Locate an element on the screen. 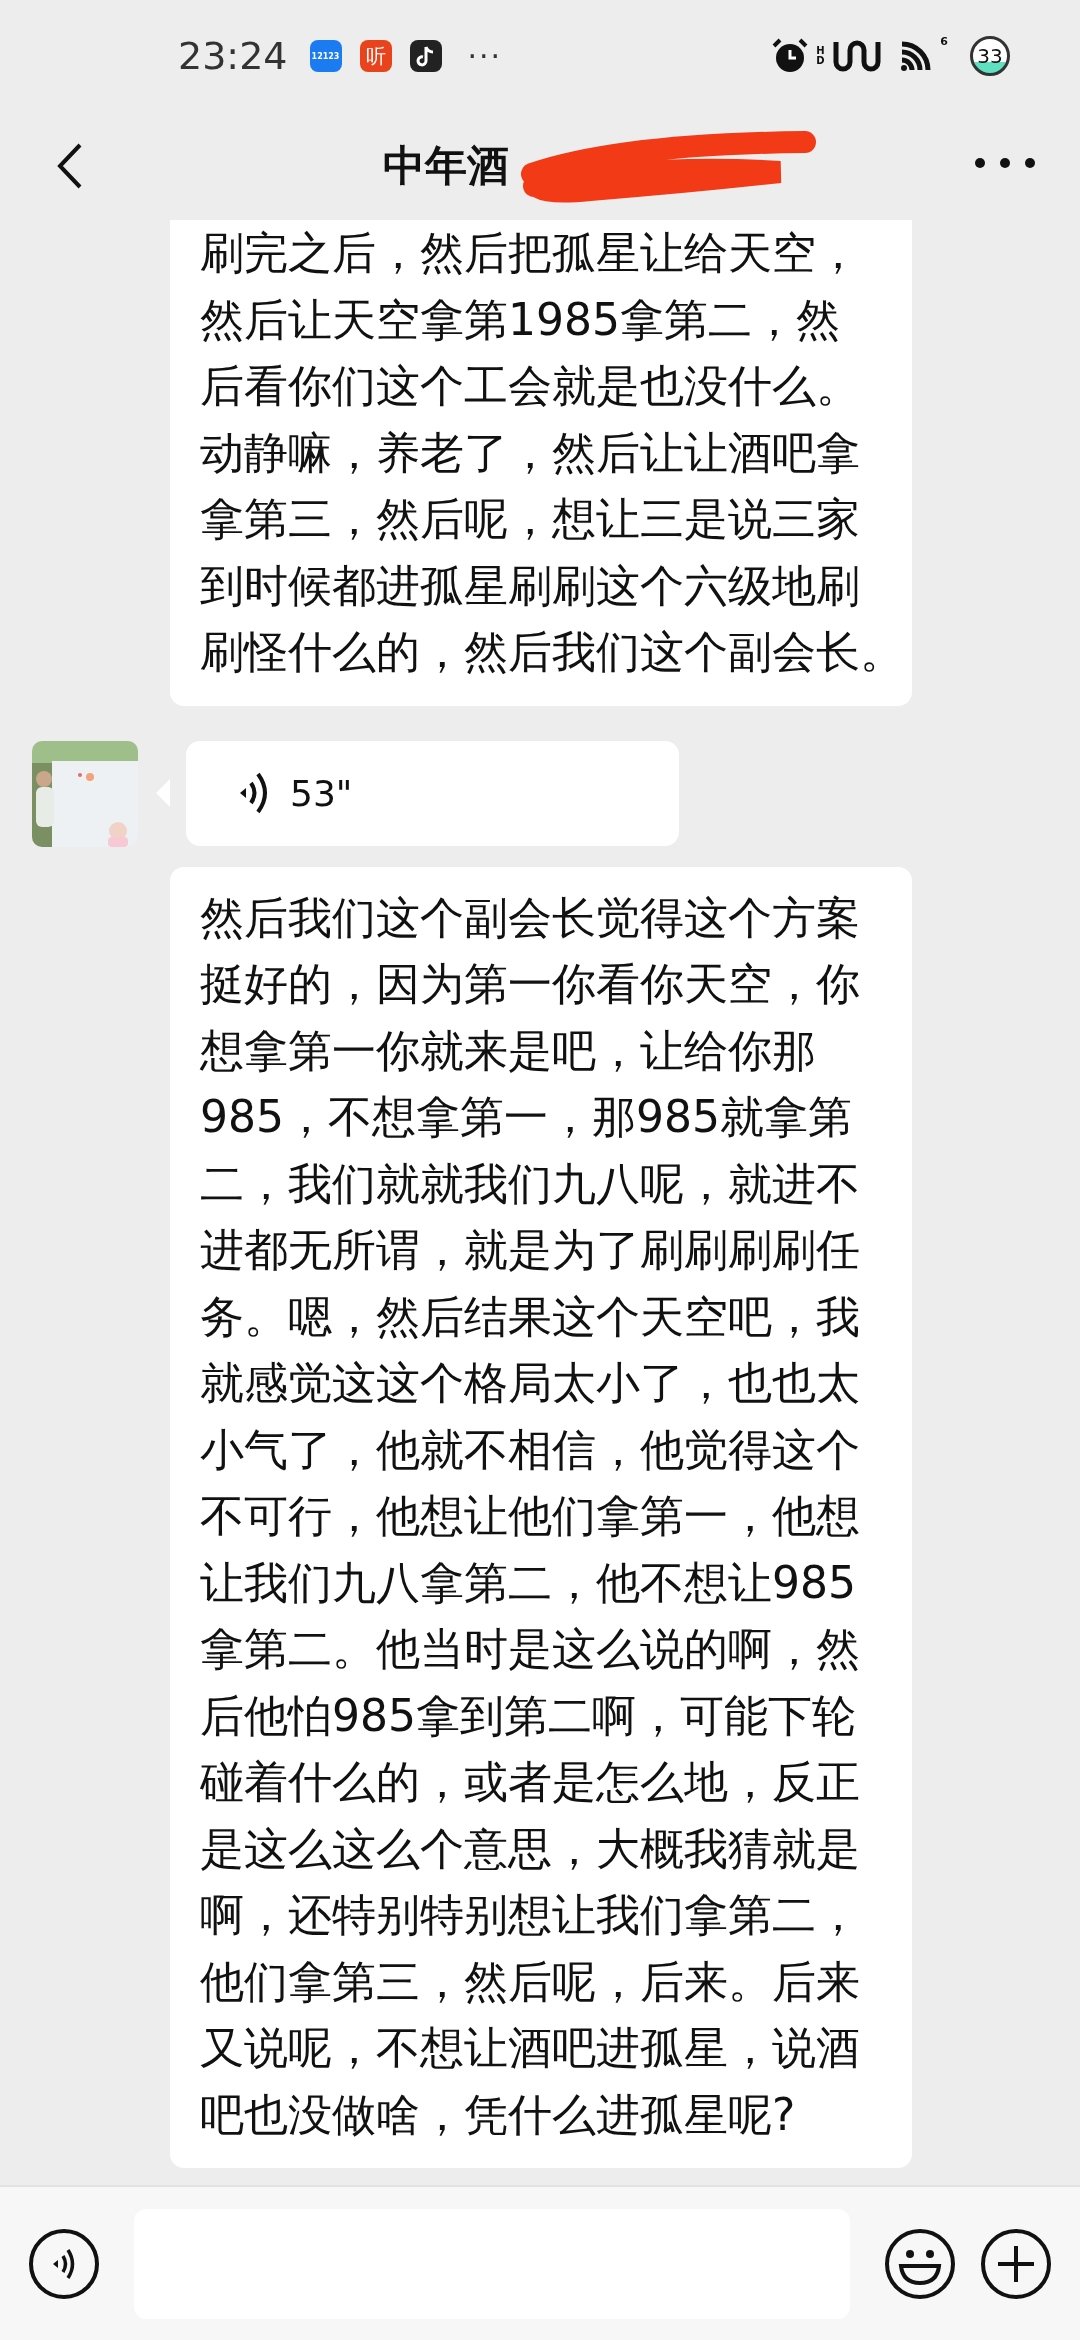  chat-title: 中年酒 is located at coordinates (446, 166).